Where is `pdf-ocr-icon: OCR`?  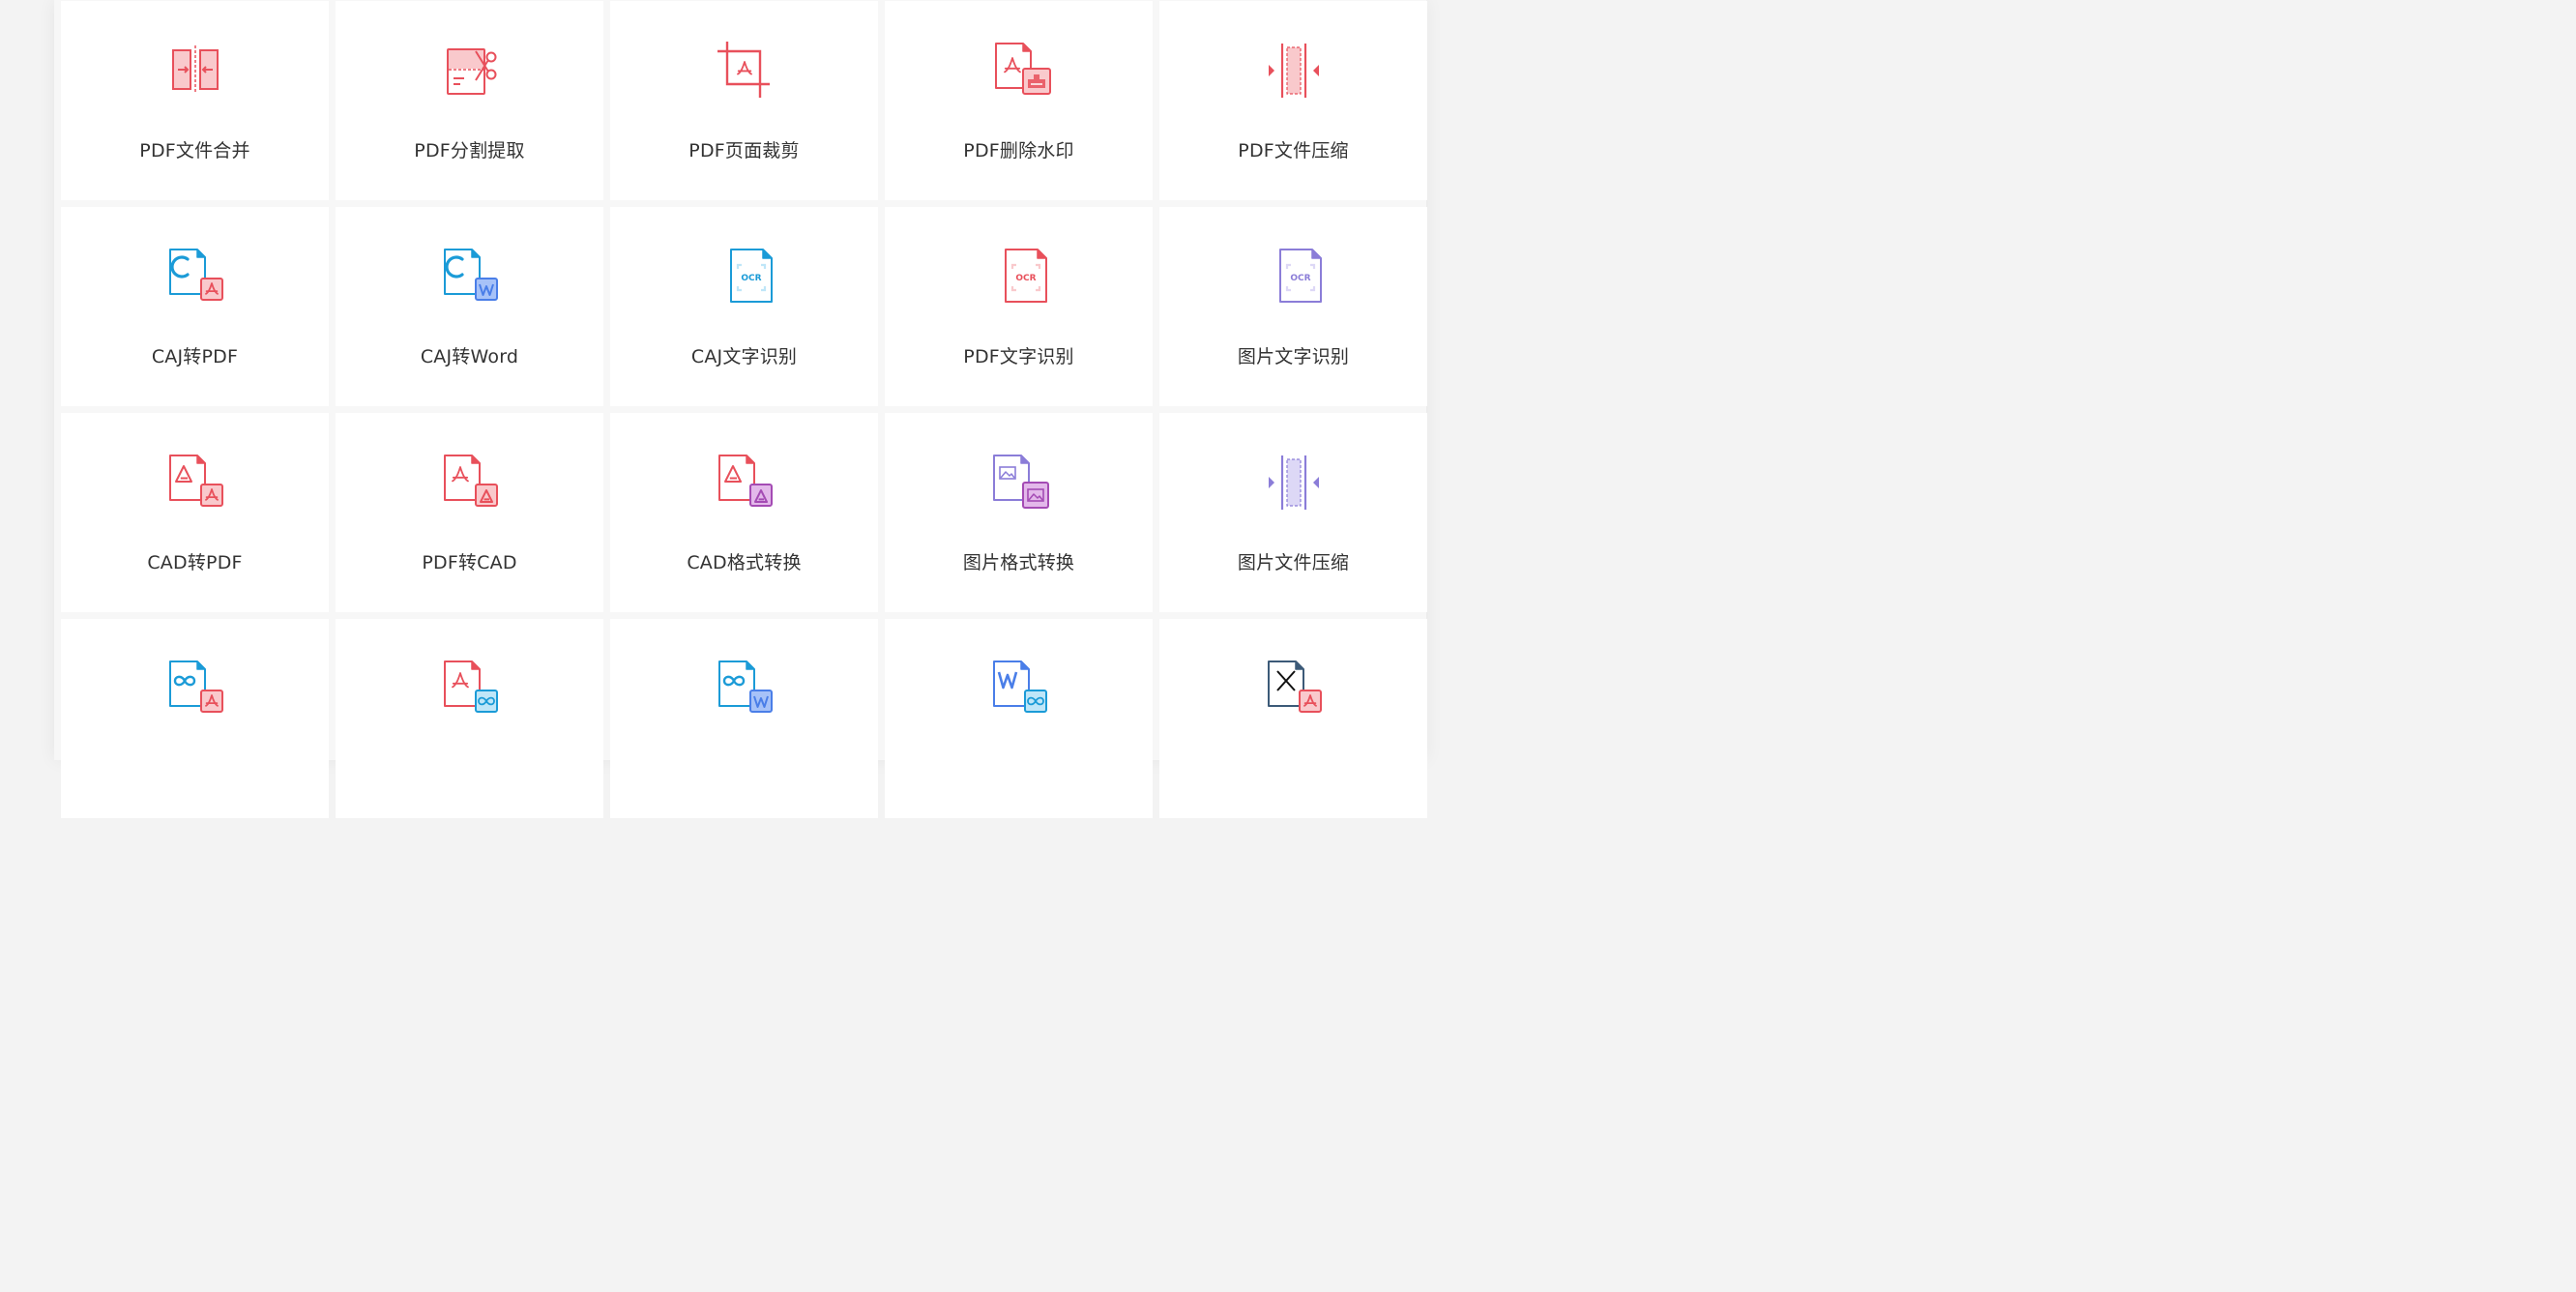
pdf-ocr-icon: OCR is located at coordinates (1019, 277).